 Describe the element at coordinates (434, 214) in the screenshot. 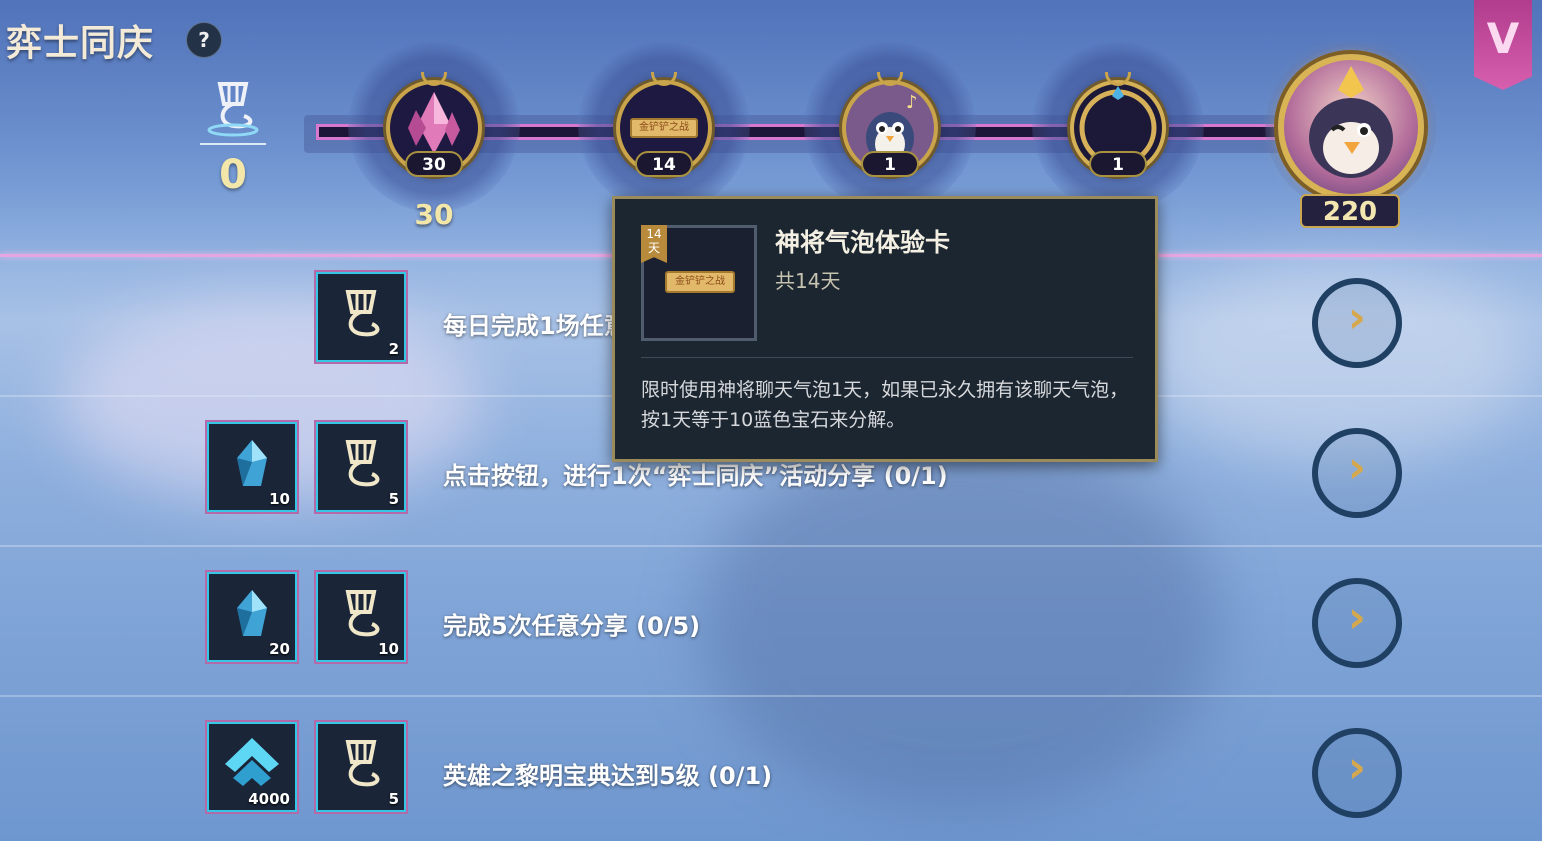

I see `milestone-1-label: 30` at that location.